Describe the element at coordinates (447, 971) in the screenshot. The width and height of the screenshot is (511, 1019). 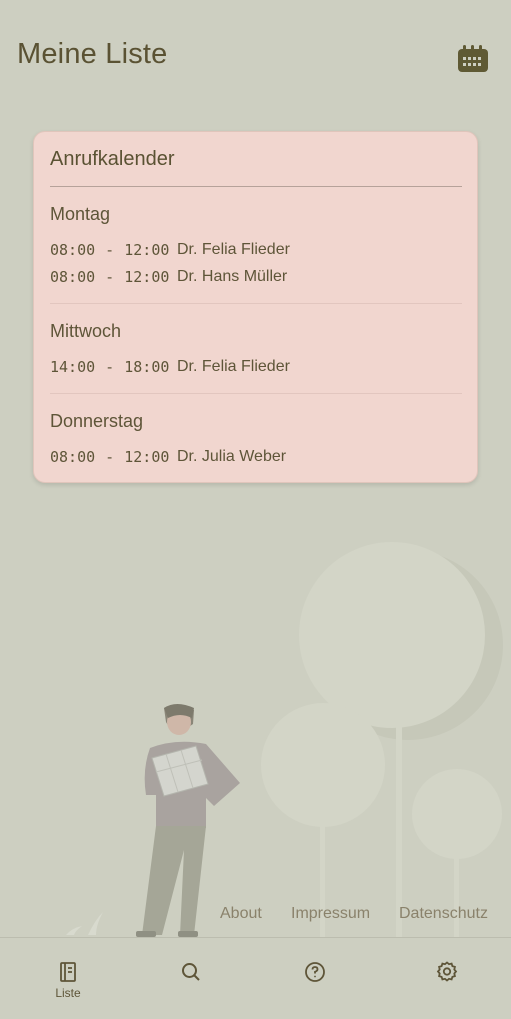
I see `settings-icon` at that location.